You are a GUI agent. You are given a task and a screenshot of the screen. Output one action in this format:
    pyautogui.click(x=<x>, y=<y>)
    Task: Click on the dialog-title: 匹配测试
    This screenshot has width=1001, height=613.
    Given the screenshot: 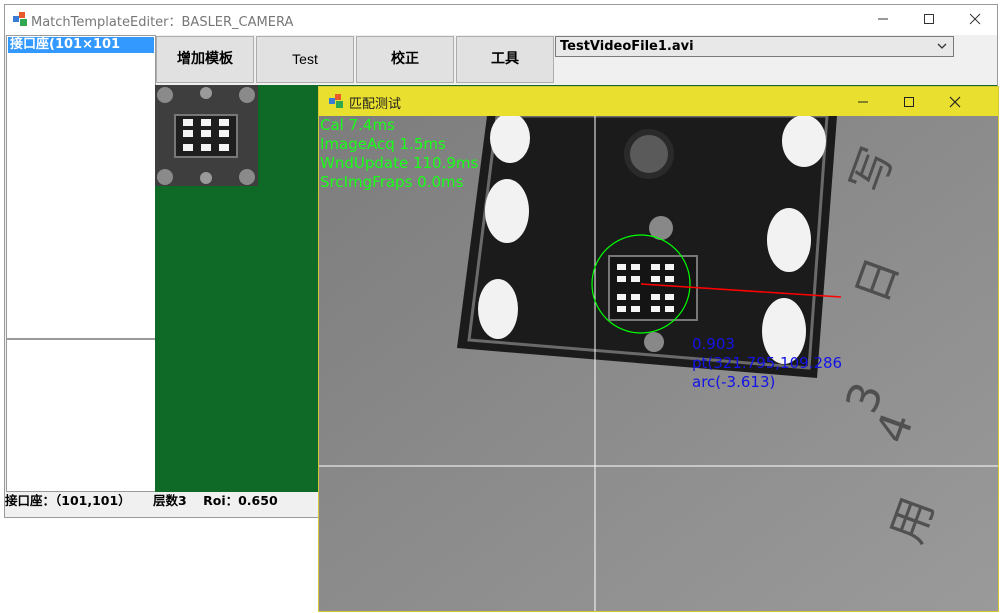 What is the action you would take?
    pyautogui.click(x=375, y=104)
    